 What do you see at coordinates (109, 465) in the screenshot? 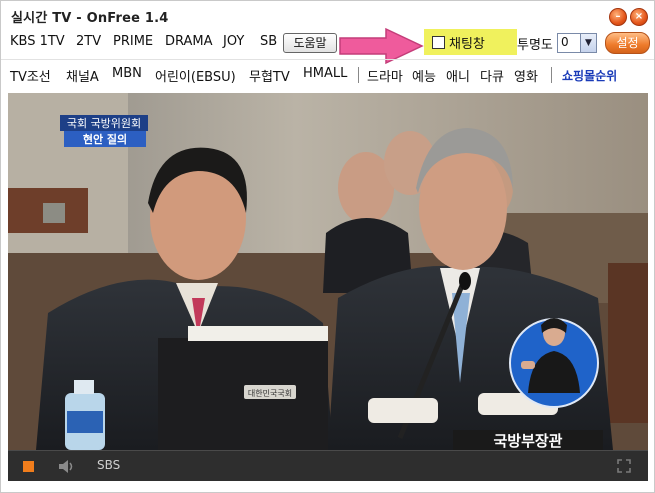
I see `current-channel-name: SBS` at bounding box center [109, 465].